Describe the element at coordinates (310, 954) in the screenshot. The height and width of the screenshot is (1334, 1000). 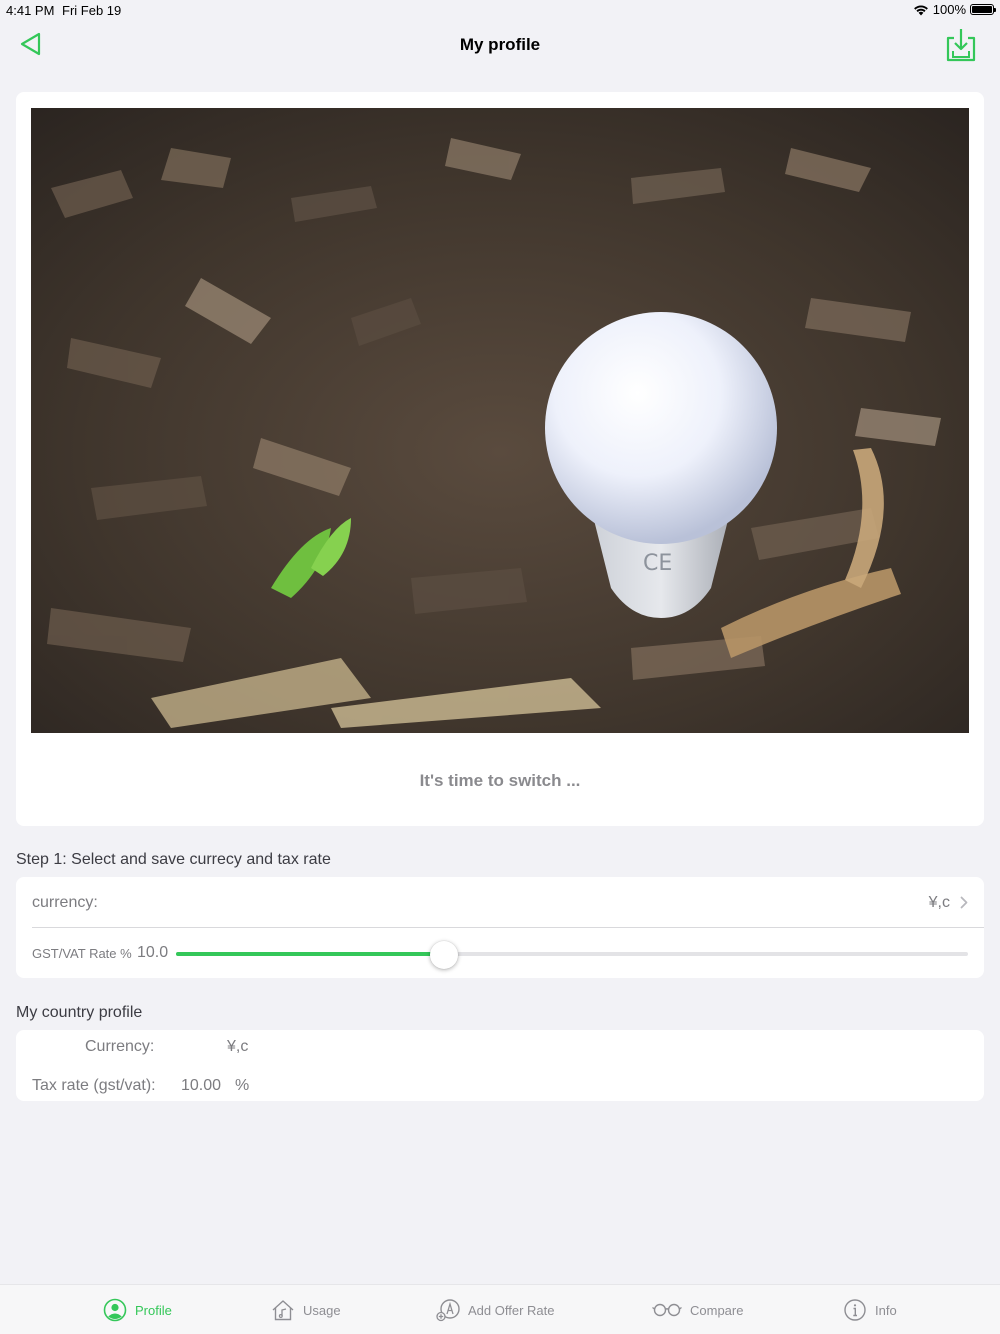
I see `slider-fill` at that location.